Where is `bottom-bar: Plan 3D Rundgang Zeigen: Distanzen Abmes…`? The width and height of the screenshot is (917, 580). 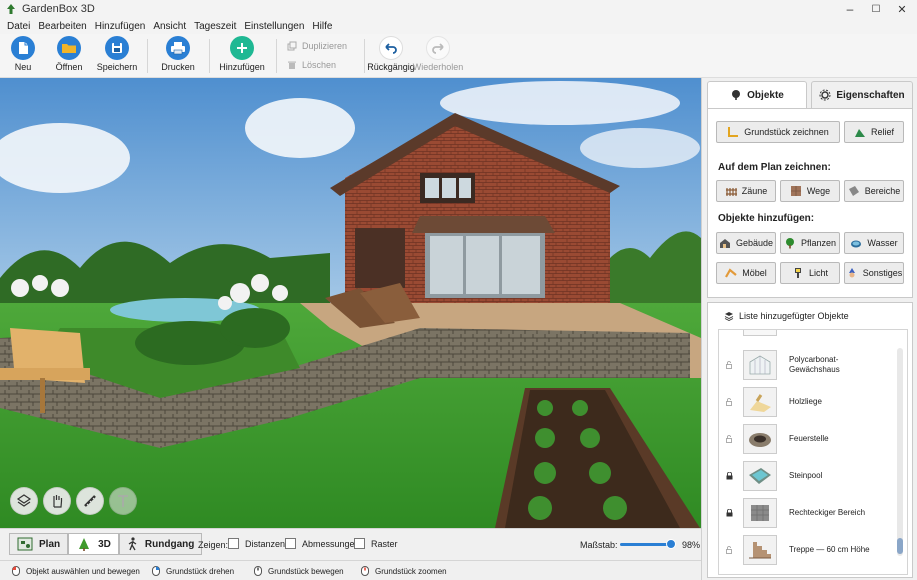
bottom-bar: Plan 3D Rundgang Zeigen: Distanzen Abmes… is located at coordinates (350, 544).